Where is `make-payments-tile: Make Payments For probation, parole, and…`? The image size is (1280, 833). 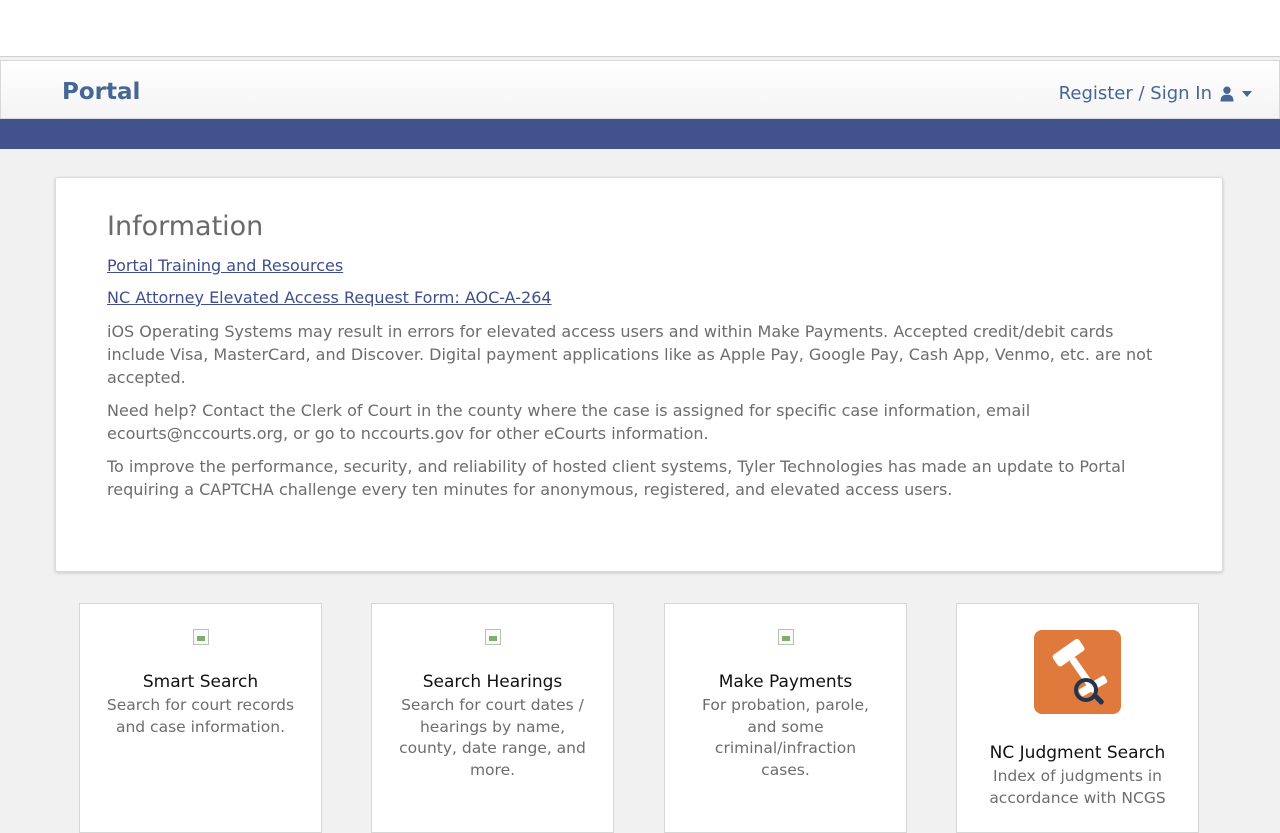
make-payments-tile: Make Payments For probation, parole, and… is located at coordinates (785, 718).